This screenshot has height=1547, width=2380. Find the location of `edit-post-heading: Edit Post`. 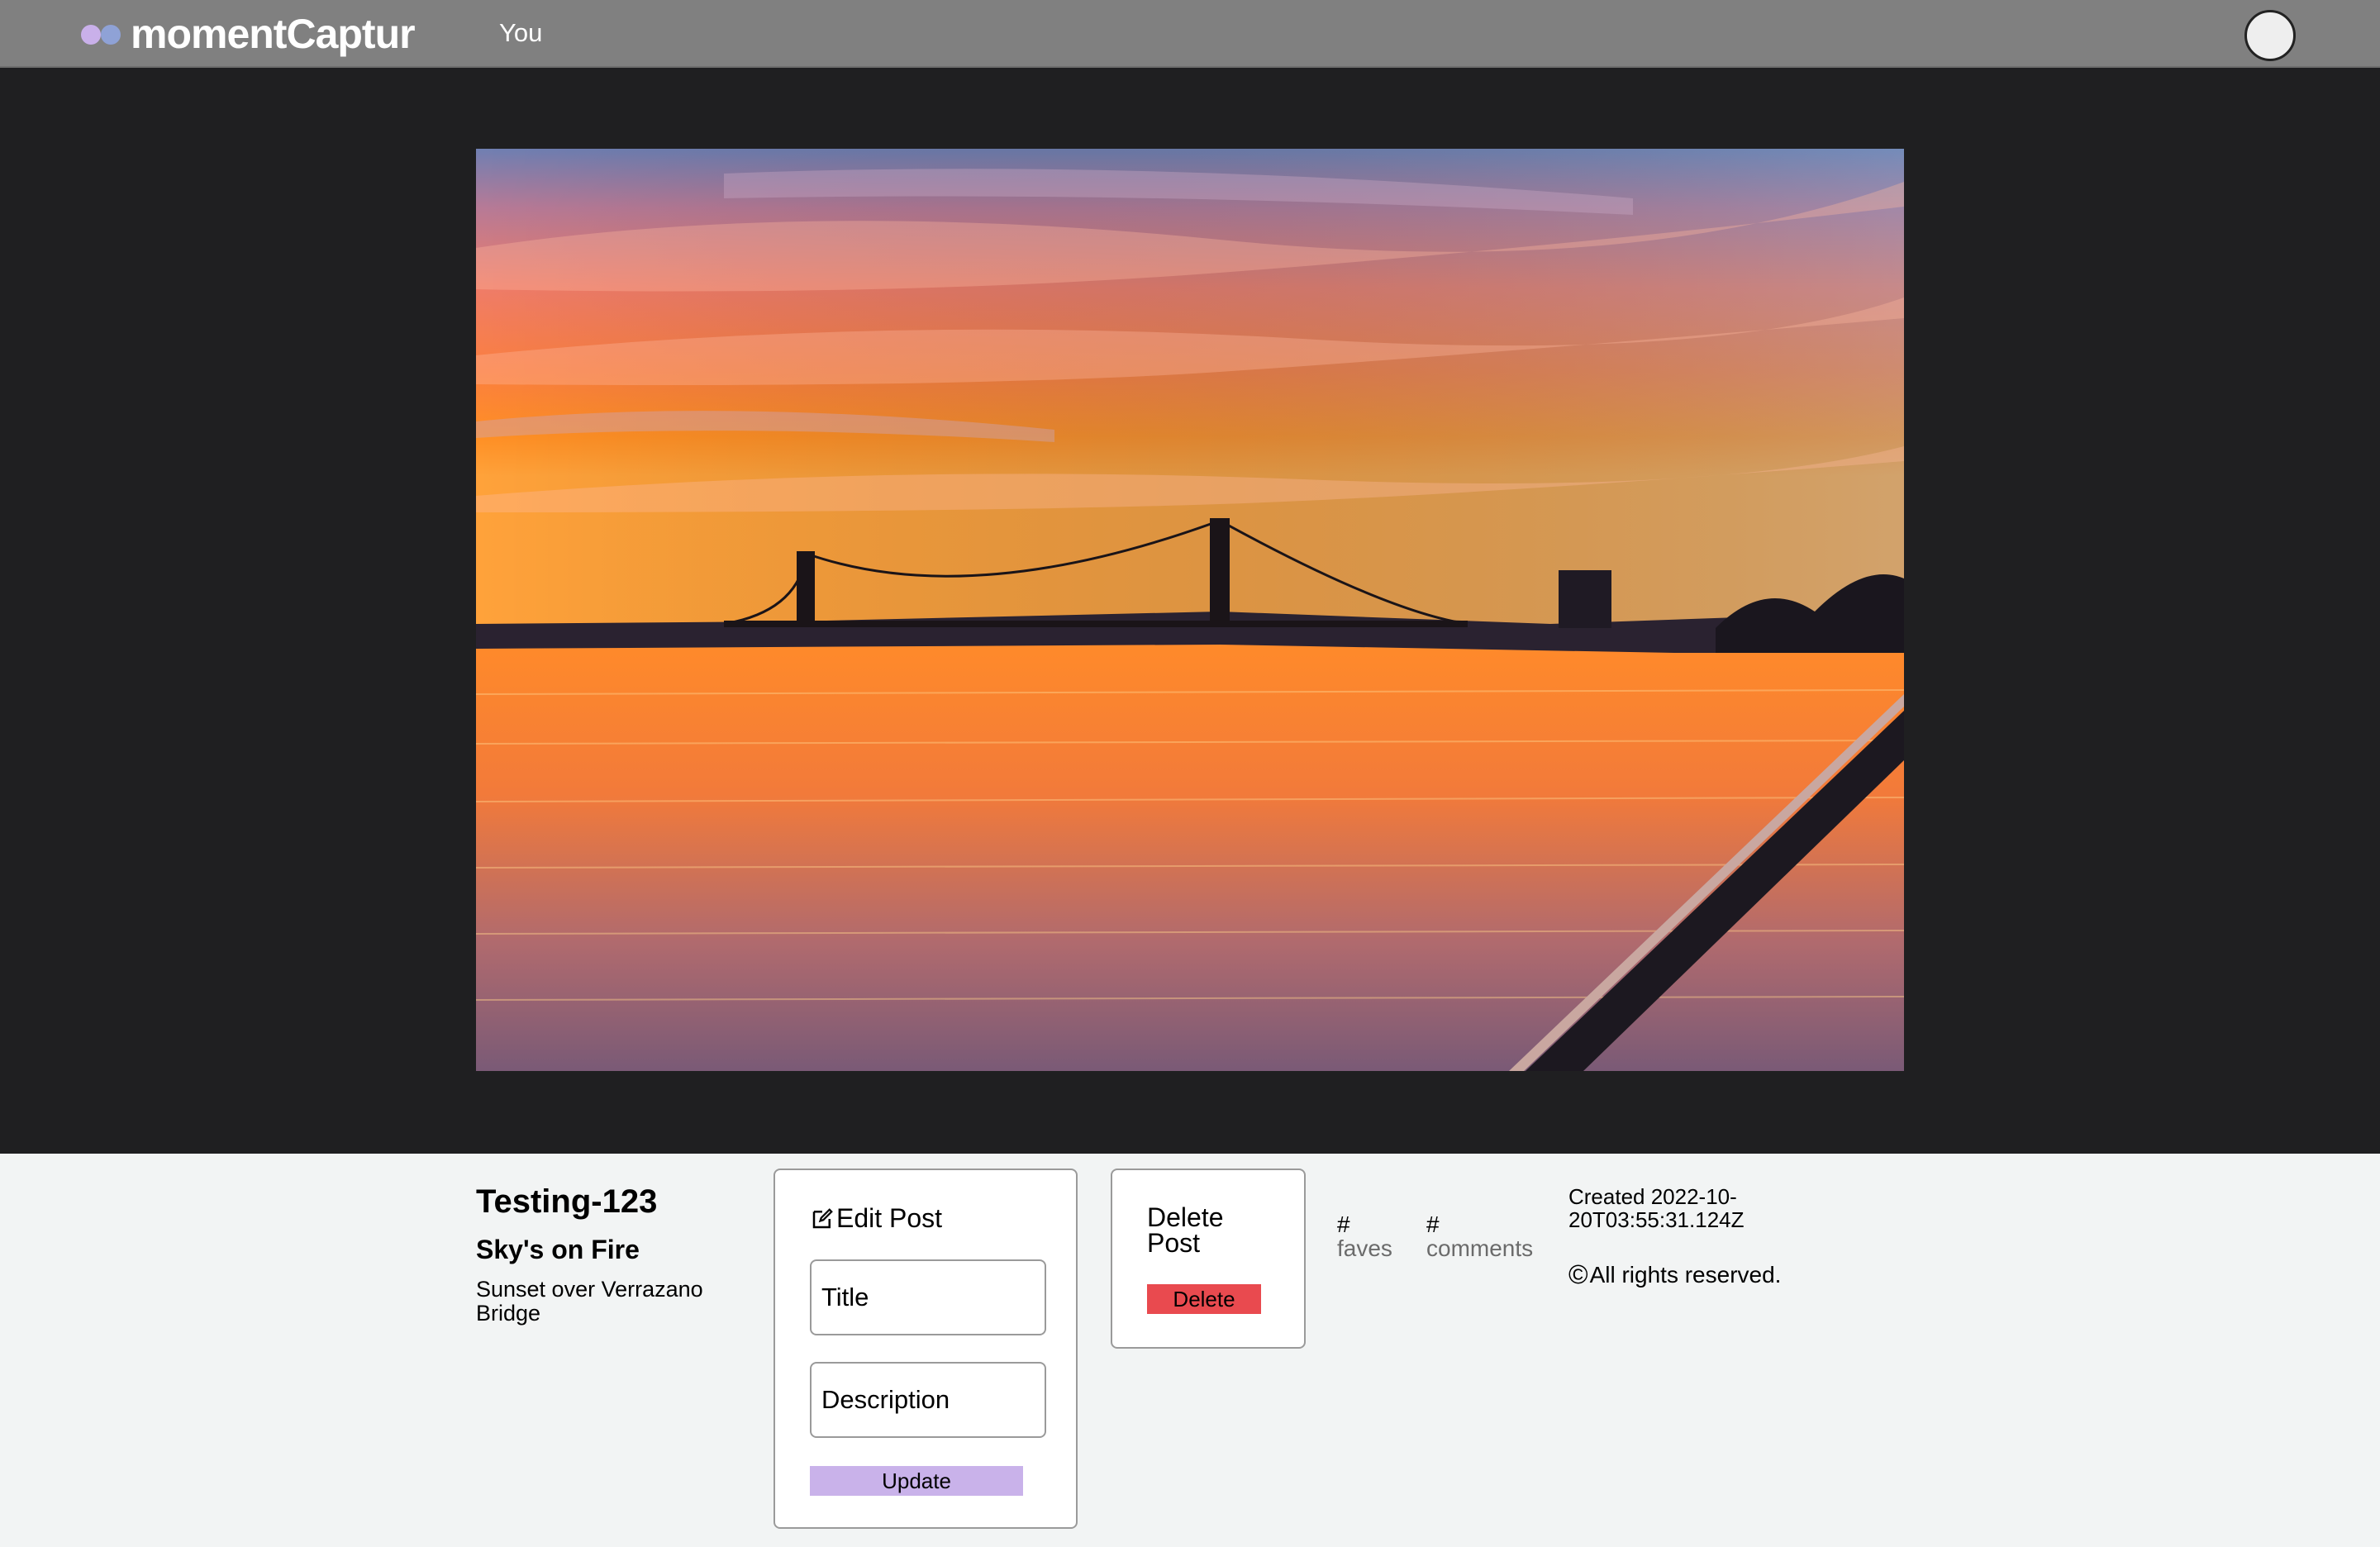

edit-post-heading: Edit Post is located at coordinates (876, 1218).